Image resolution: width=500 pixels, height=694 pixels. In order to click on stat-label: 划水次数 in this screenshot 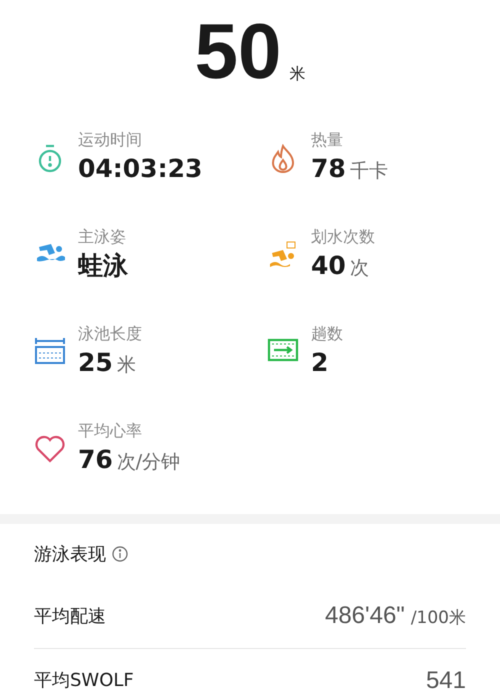, I will do `click(343, 237)`.